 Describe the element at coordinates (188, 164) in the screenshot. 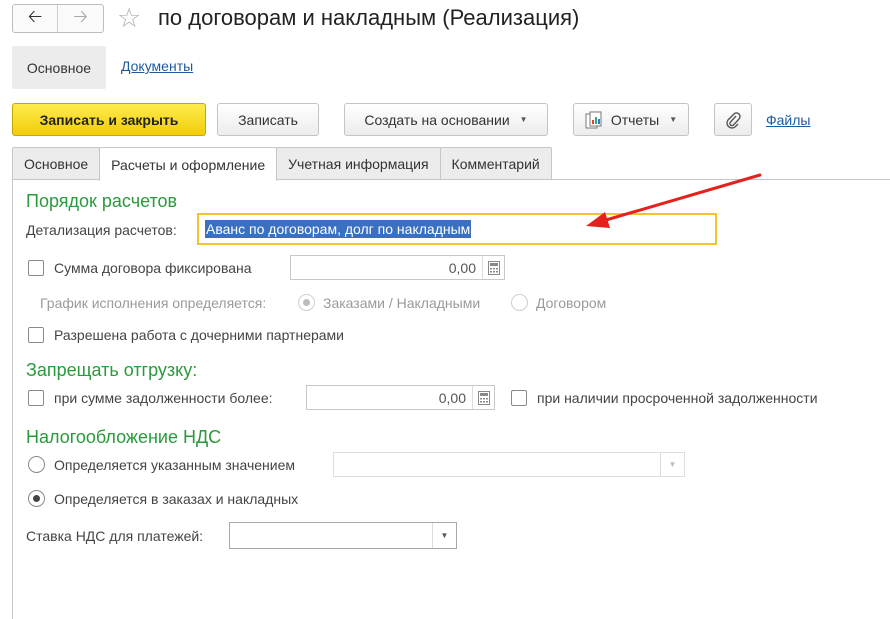

I see `tab-settlements: Расчеты и оформление` at that location.